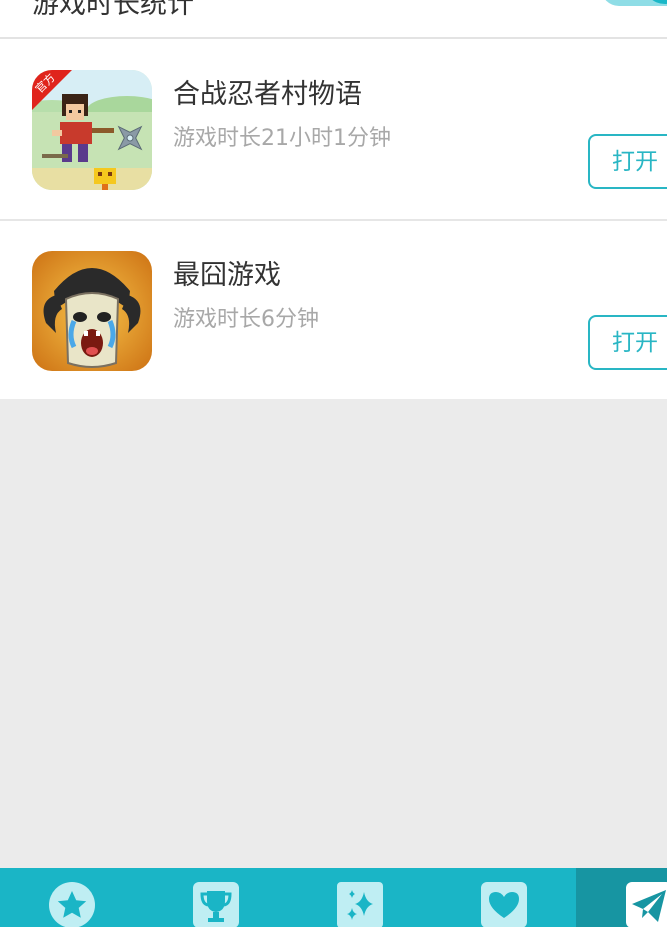 This screenshot has height=927, width=667. I want to click on tab-likes, so click(504, 897).